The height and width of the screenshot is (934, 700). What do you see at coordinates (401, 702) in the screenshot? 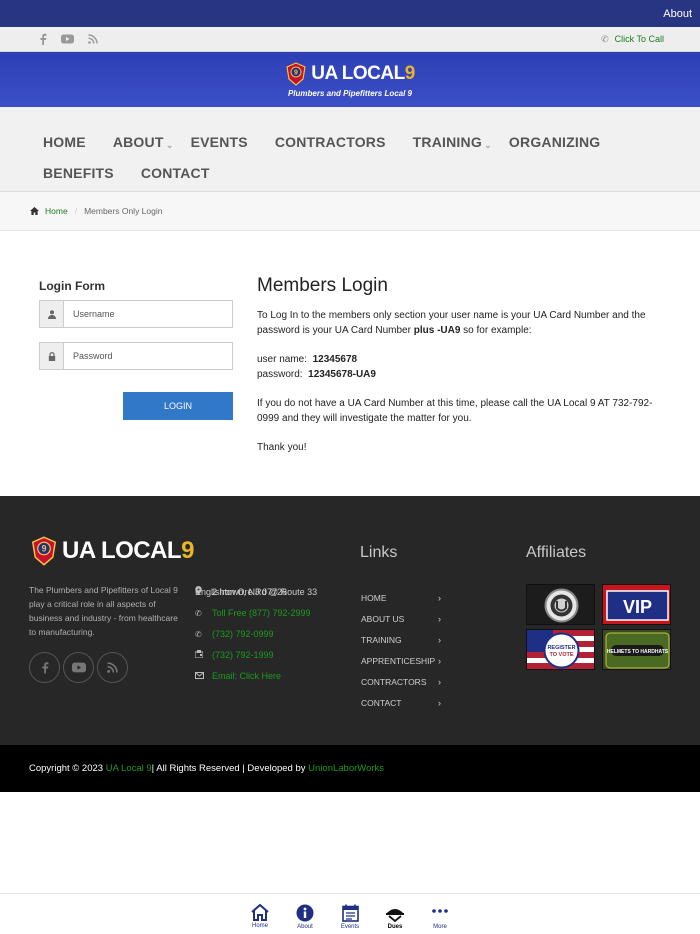
I see `footer-link-contact: CONTACT ›` at bounding box center [401, 702].